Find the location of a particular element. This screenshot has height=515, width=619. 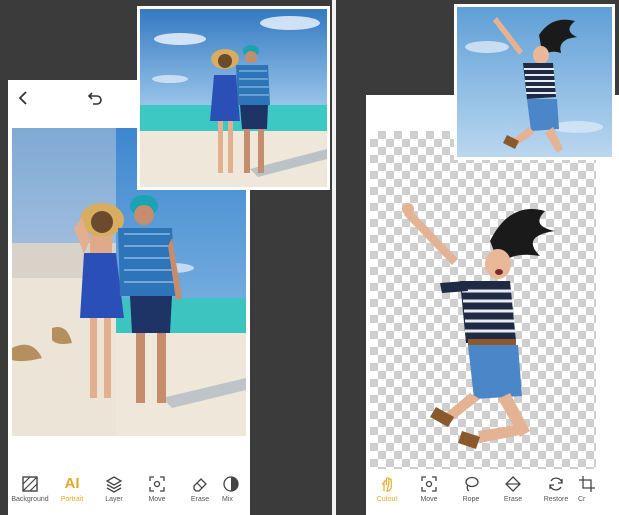

tool-crop: Cr is located at coordinates (588, 487).